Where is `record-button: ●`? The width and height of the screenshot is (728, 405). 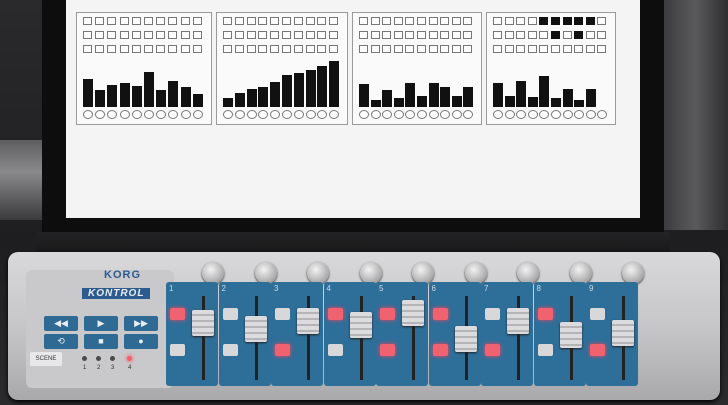
record-button: ● is located at coordinates (141, 341).